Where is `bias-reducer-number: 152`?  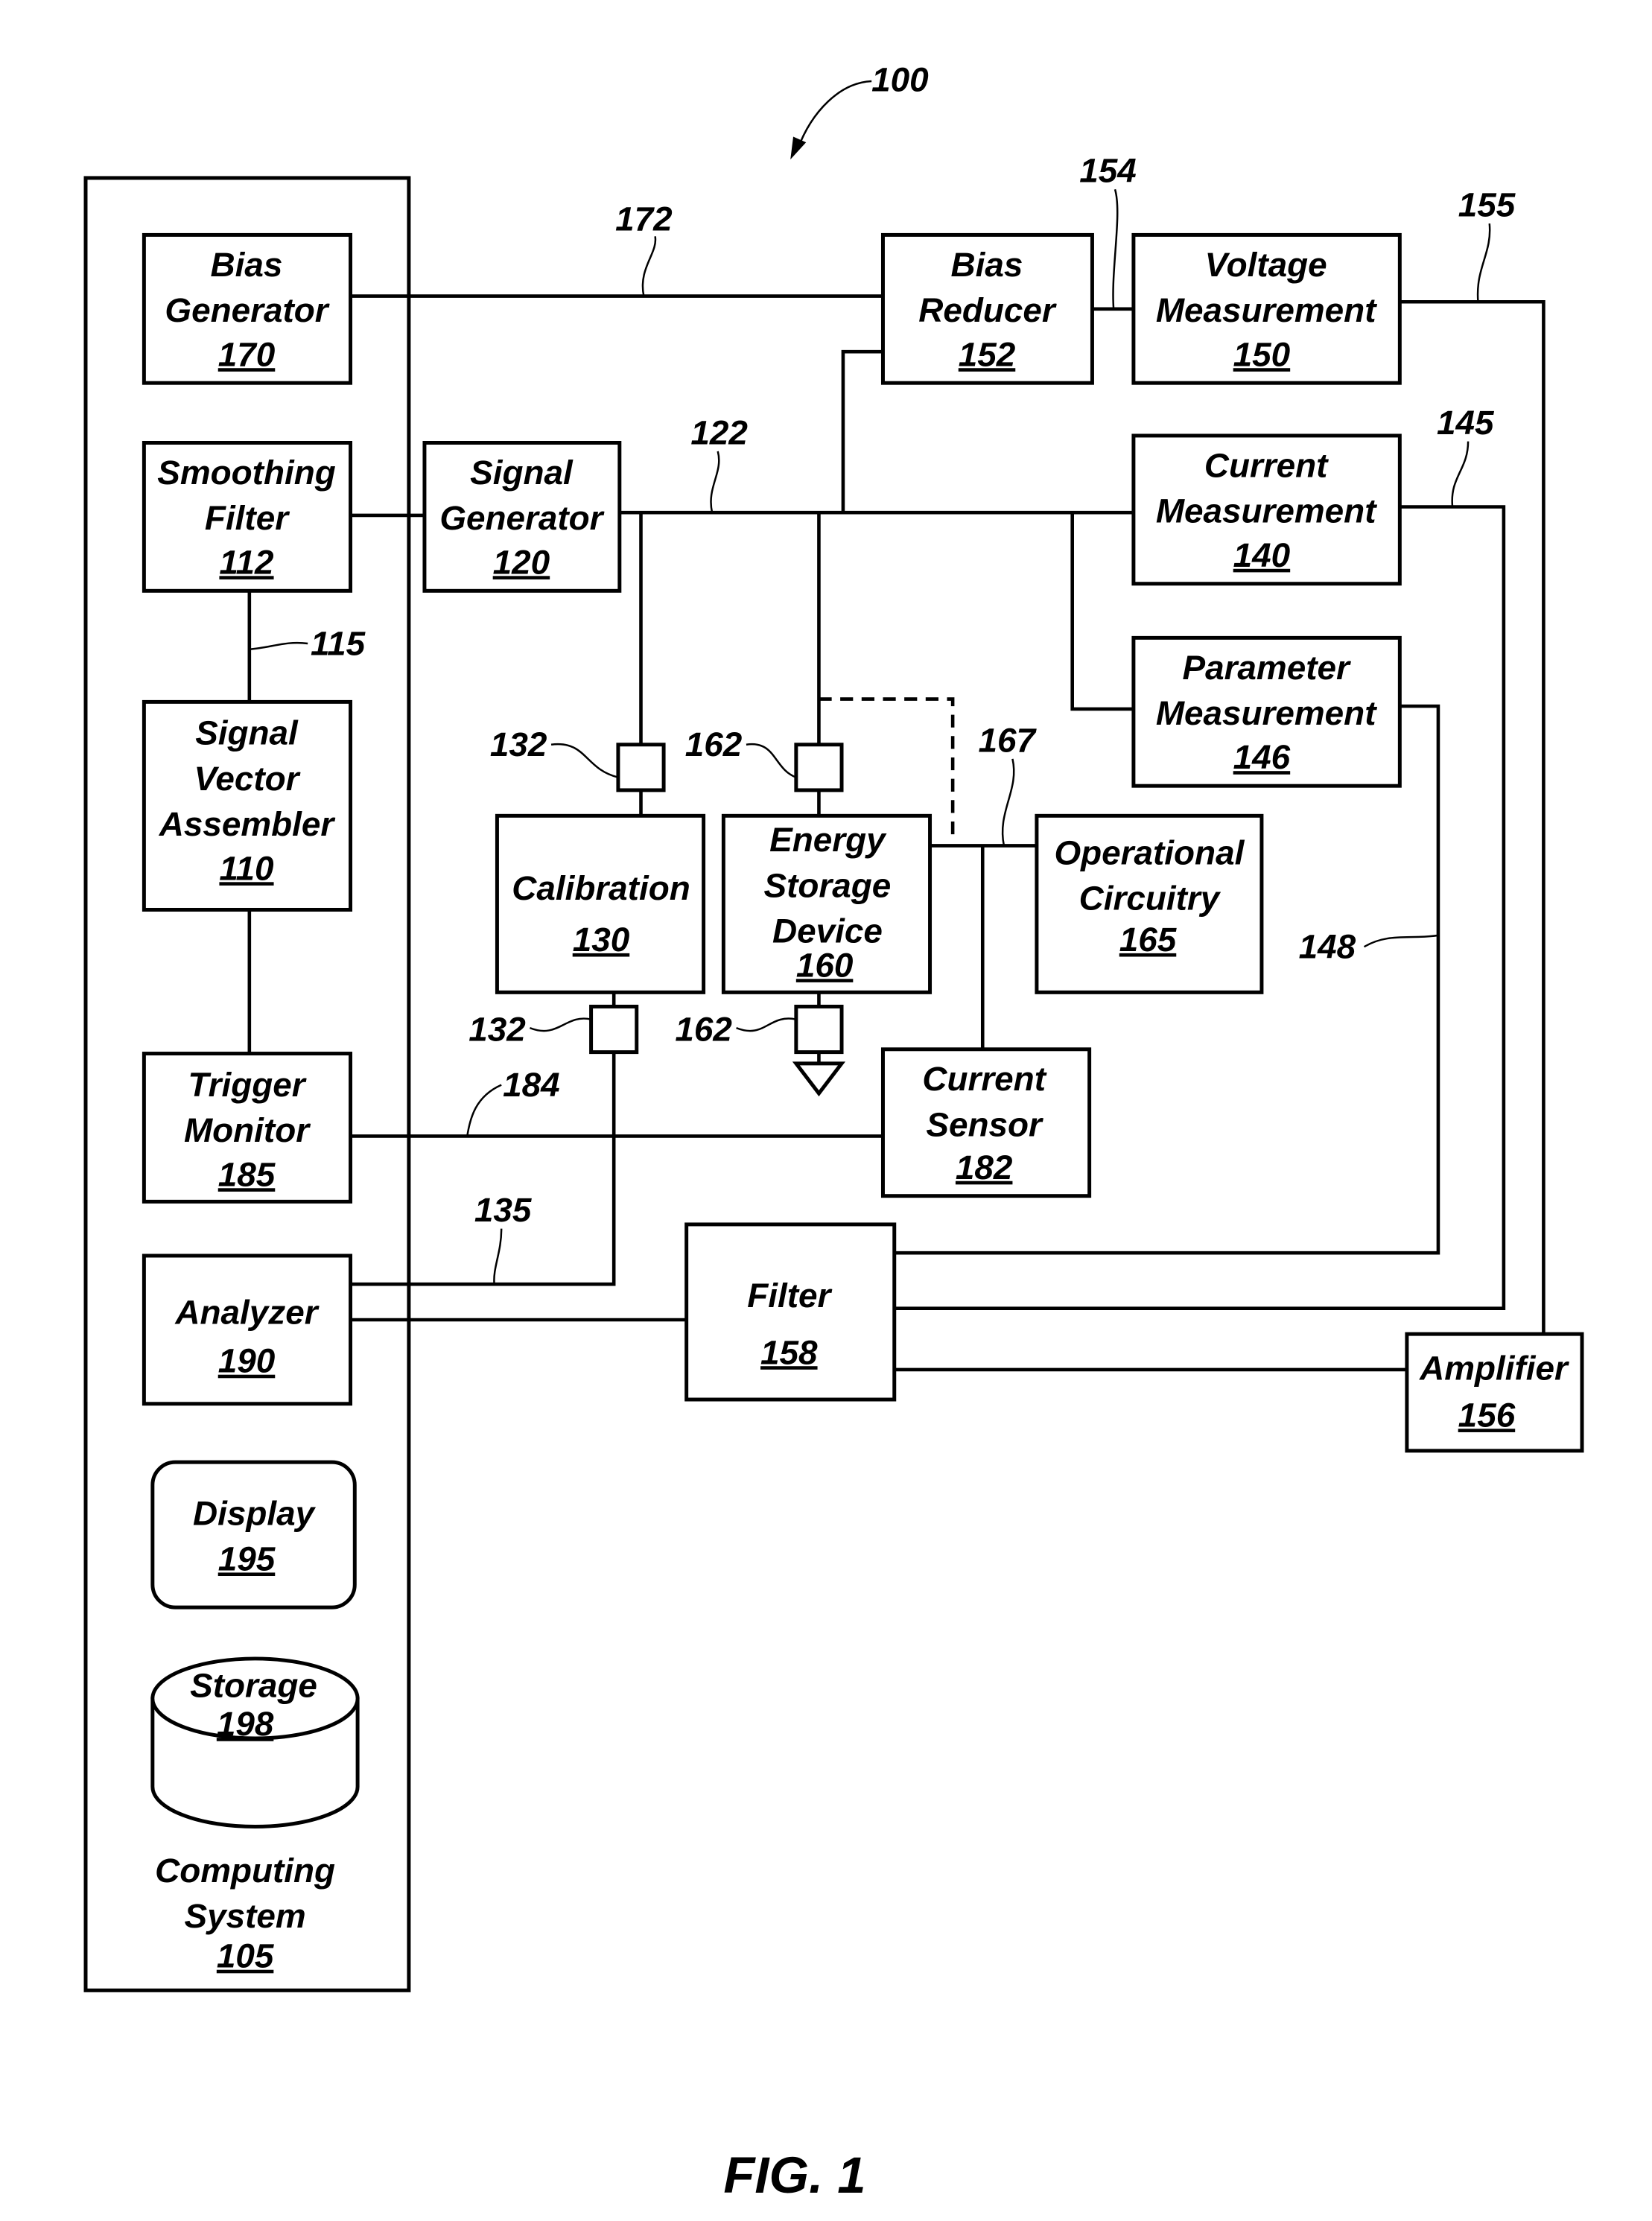 bias-reducer-number: 152 is located at coordinates (987, 353).